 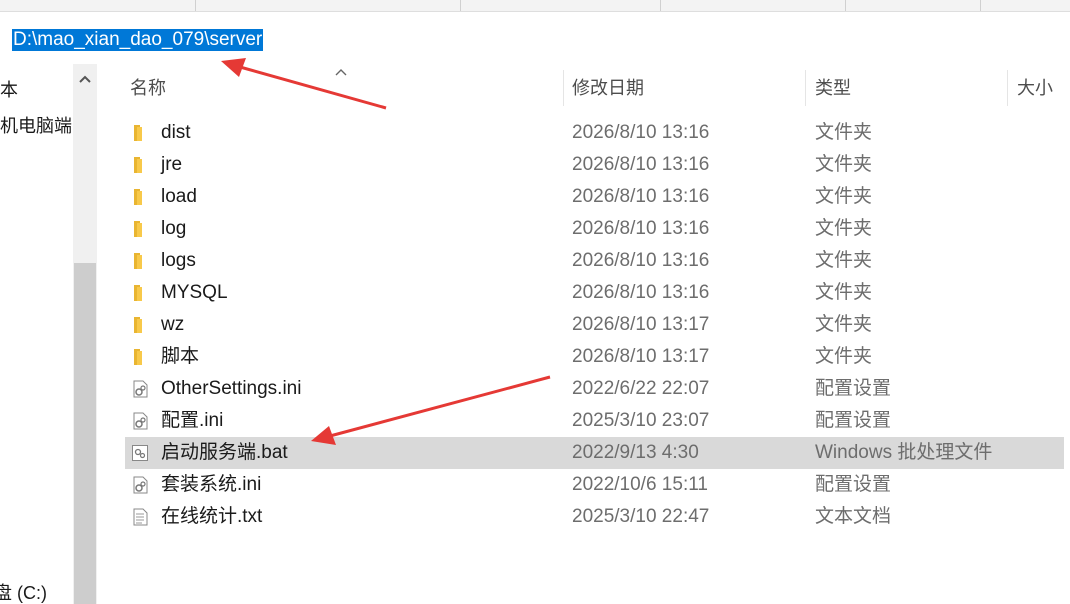 What do you see at coordinates (535, 6) in the screenshot?
I see `ribbon-strip` at bounding box center [535, 6].